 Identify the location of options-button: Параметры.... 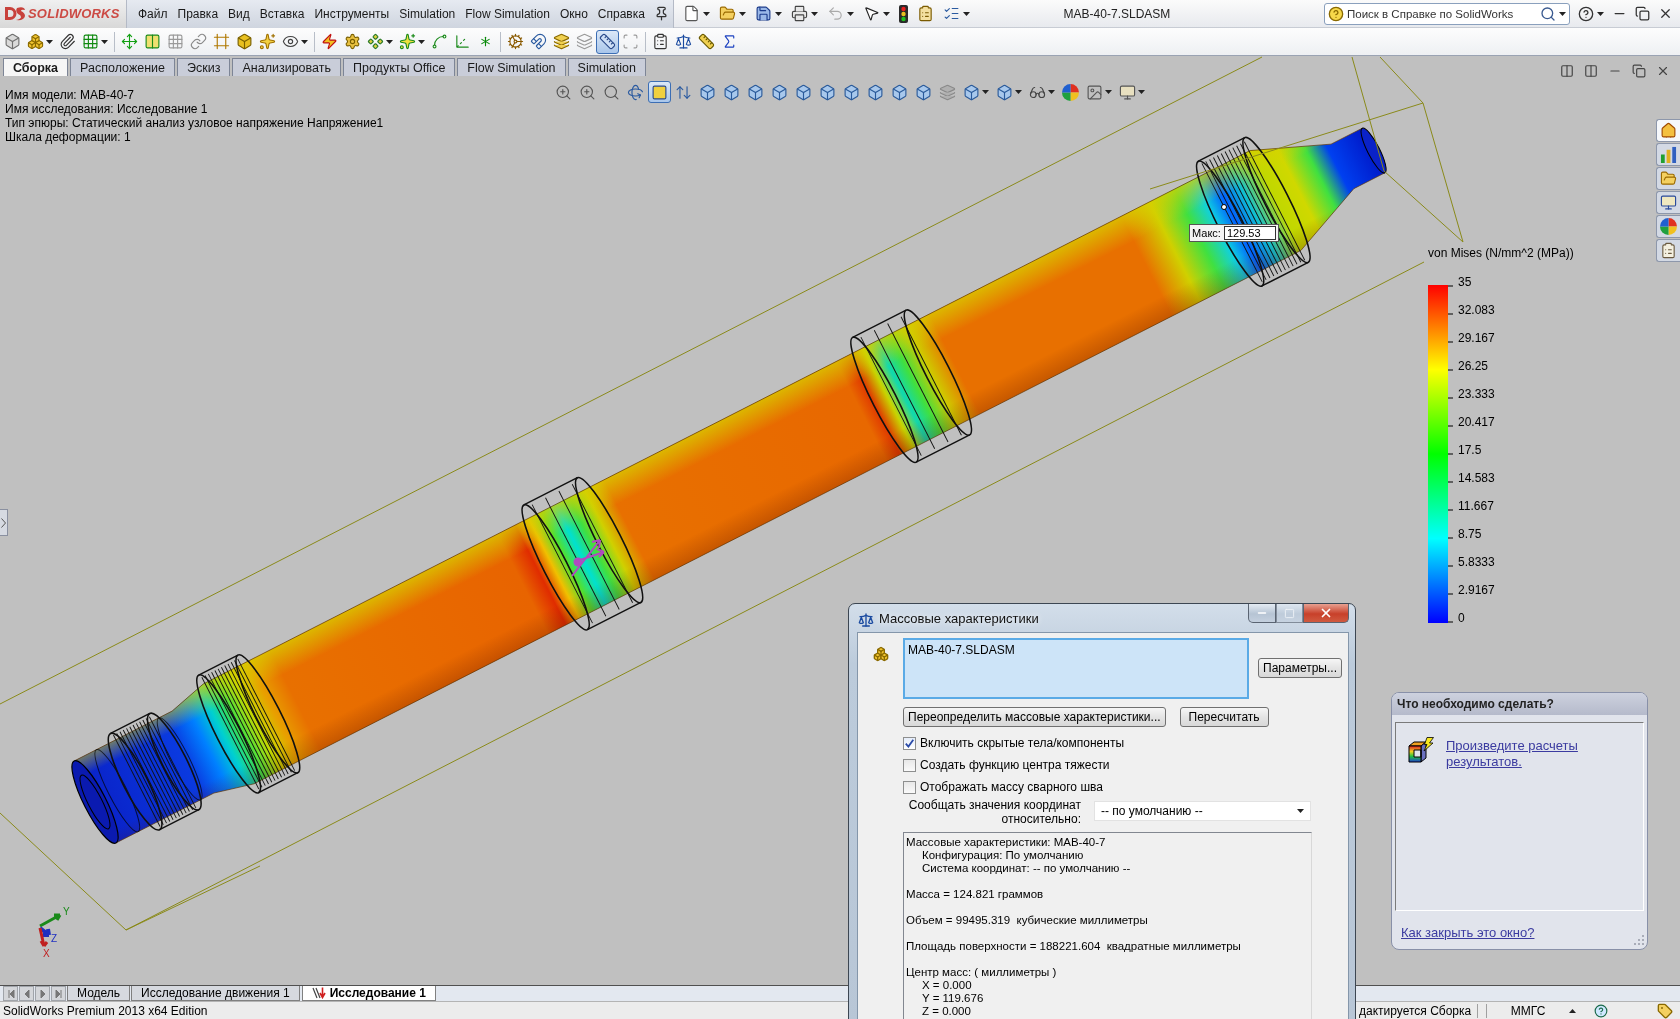
(1300, 668).